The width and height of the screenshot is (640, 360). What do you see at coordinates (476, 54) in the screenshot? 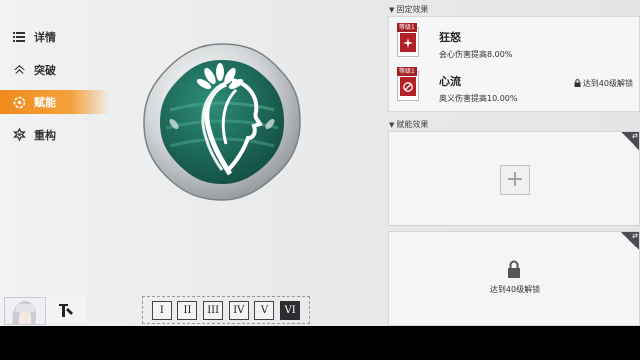
I see `effect-desc: 会心伤害提高8.00%` at bounding box center [476, 54].